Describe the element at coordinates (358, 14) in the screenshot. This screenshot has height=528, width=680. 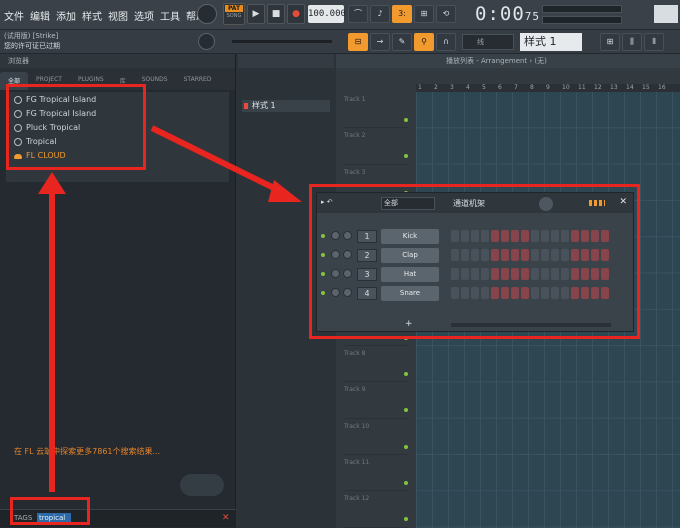
I see `metronome-icon: ⌒` at that location.